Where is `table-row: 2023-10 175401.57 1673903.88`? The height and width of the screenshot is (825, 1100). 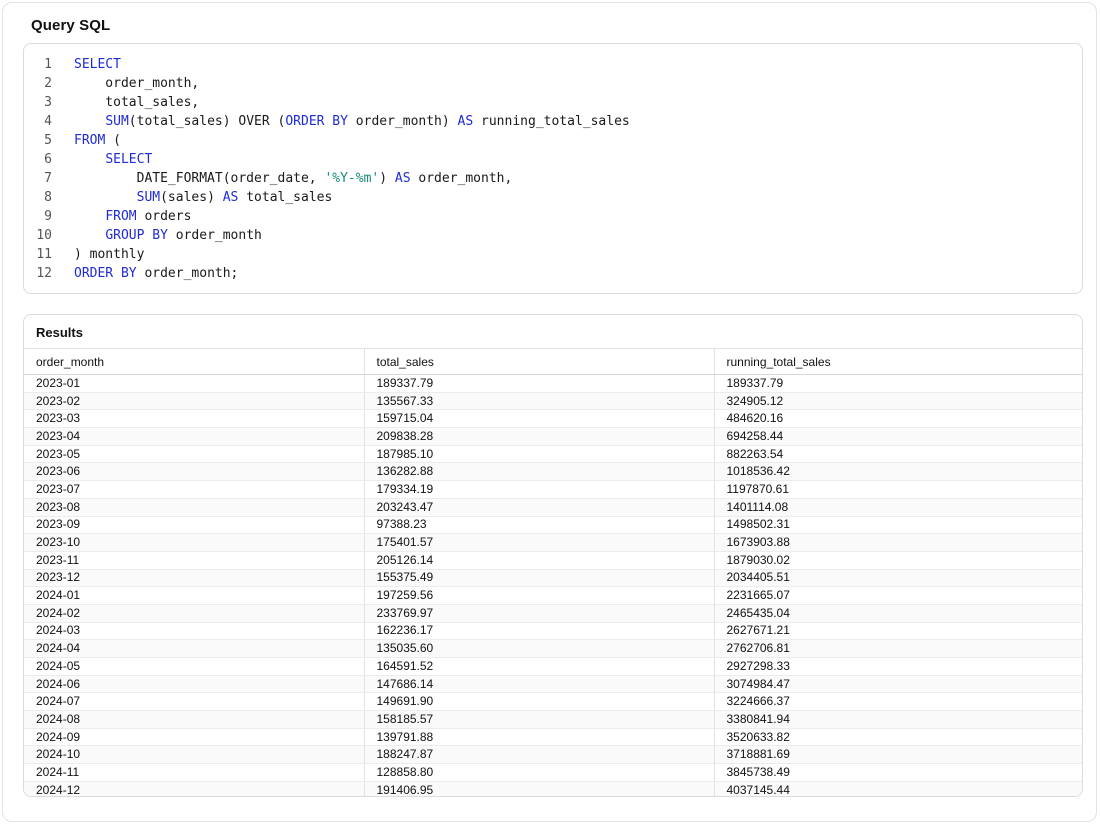 table-row: 2023-10 175401.57 1673903.88 is located at coordinates (553, 542).